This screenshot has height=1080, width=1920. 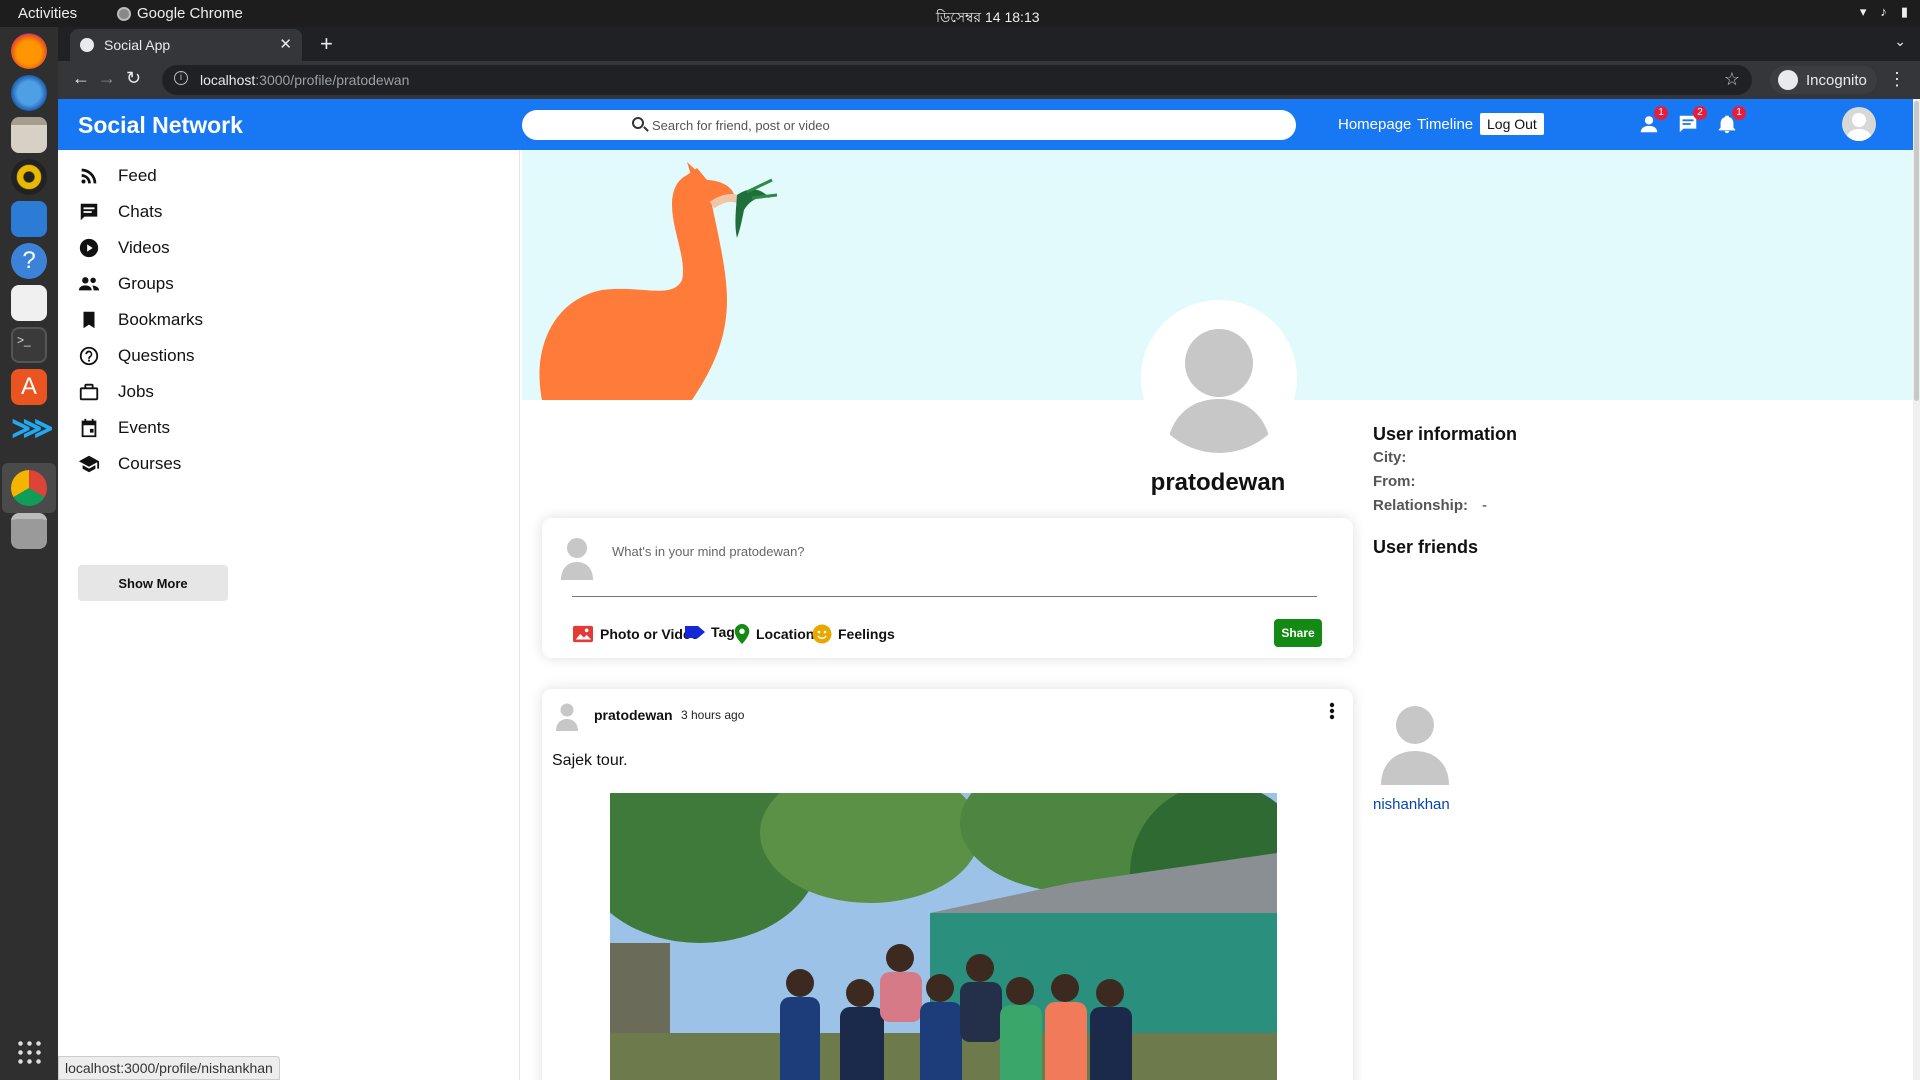 What do you see at coordinates (590, 760) in the screenshot?
I see `post-text: Sajek tour.` at bounding box center [590, 760].